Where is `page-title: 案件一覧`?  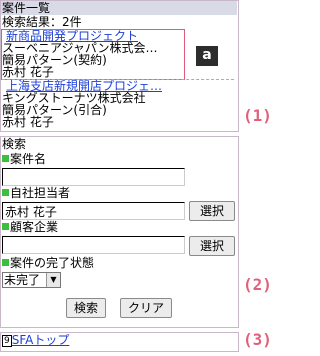
page-title: 案件一覧 is located at coordinates (119, 8).